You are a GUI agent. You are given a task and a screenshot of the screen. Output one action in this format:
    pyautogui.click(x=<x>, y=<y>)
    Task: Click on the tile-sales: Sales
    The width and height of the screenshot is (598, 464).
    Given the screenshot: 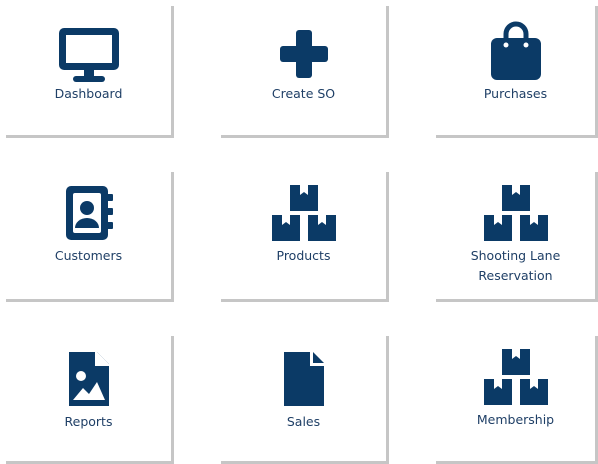 What is the action you would take?
    pyautogui.click(x=305, y=400)
    